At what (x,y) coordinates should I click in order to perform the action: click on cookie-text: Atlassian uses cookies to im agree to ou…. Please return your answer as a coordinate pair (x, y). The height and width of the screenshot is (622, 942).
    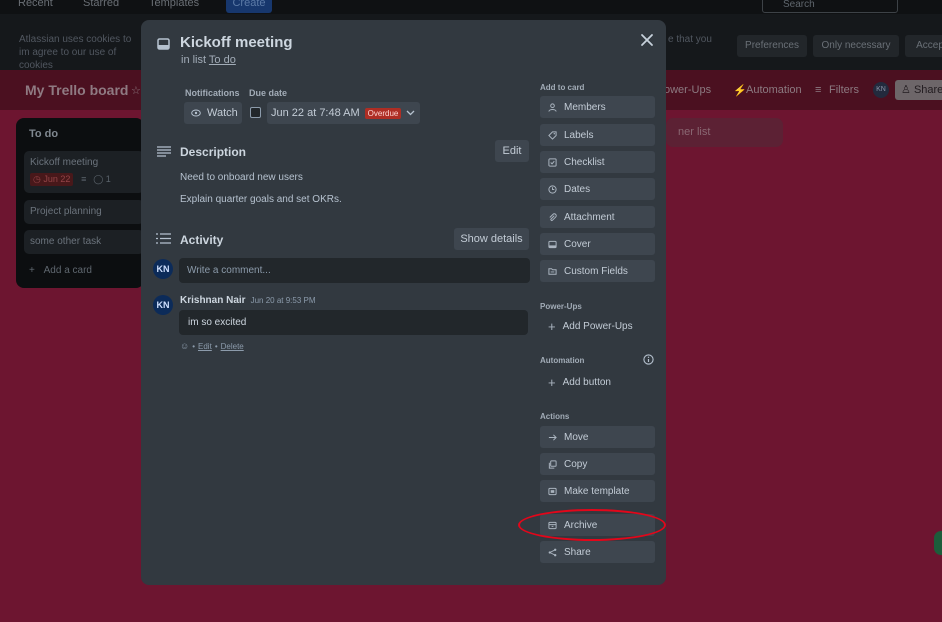
    Looking at the image, I should click on (75, 52).